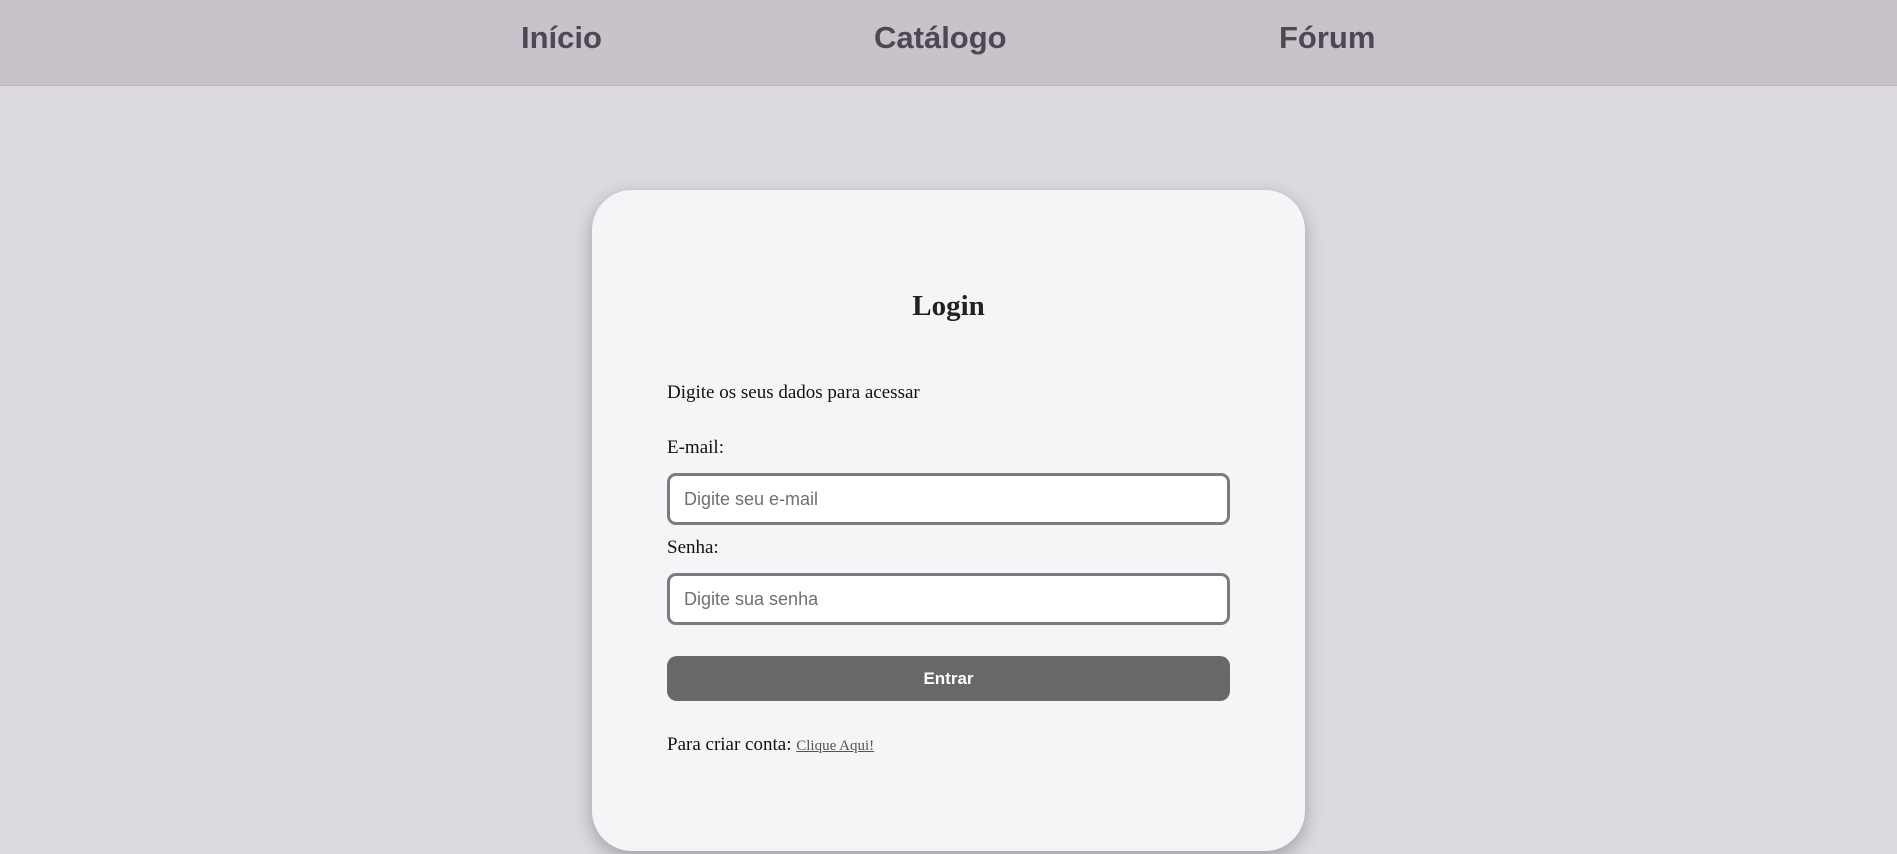  What do you see at coordinates (948, 306) in the screenshot?
I see `login-title: Login` at bounding box center [948, 306].